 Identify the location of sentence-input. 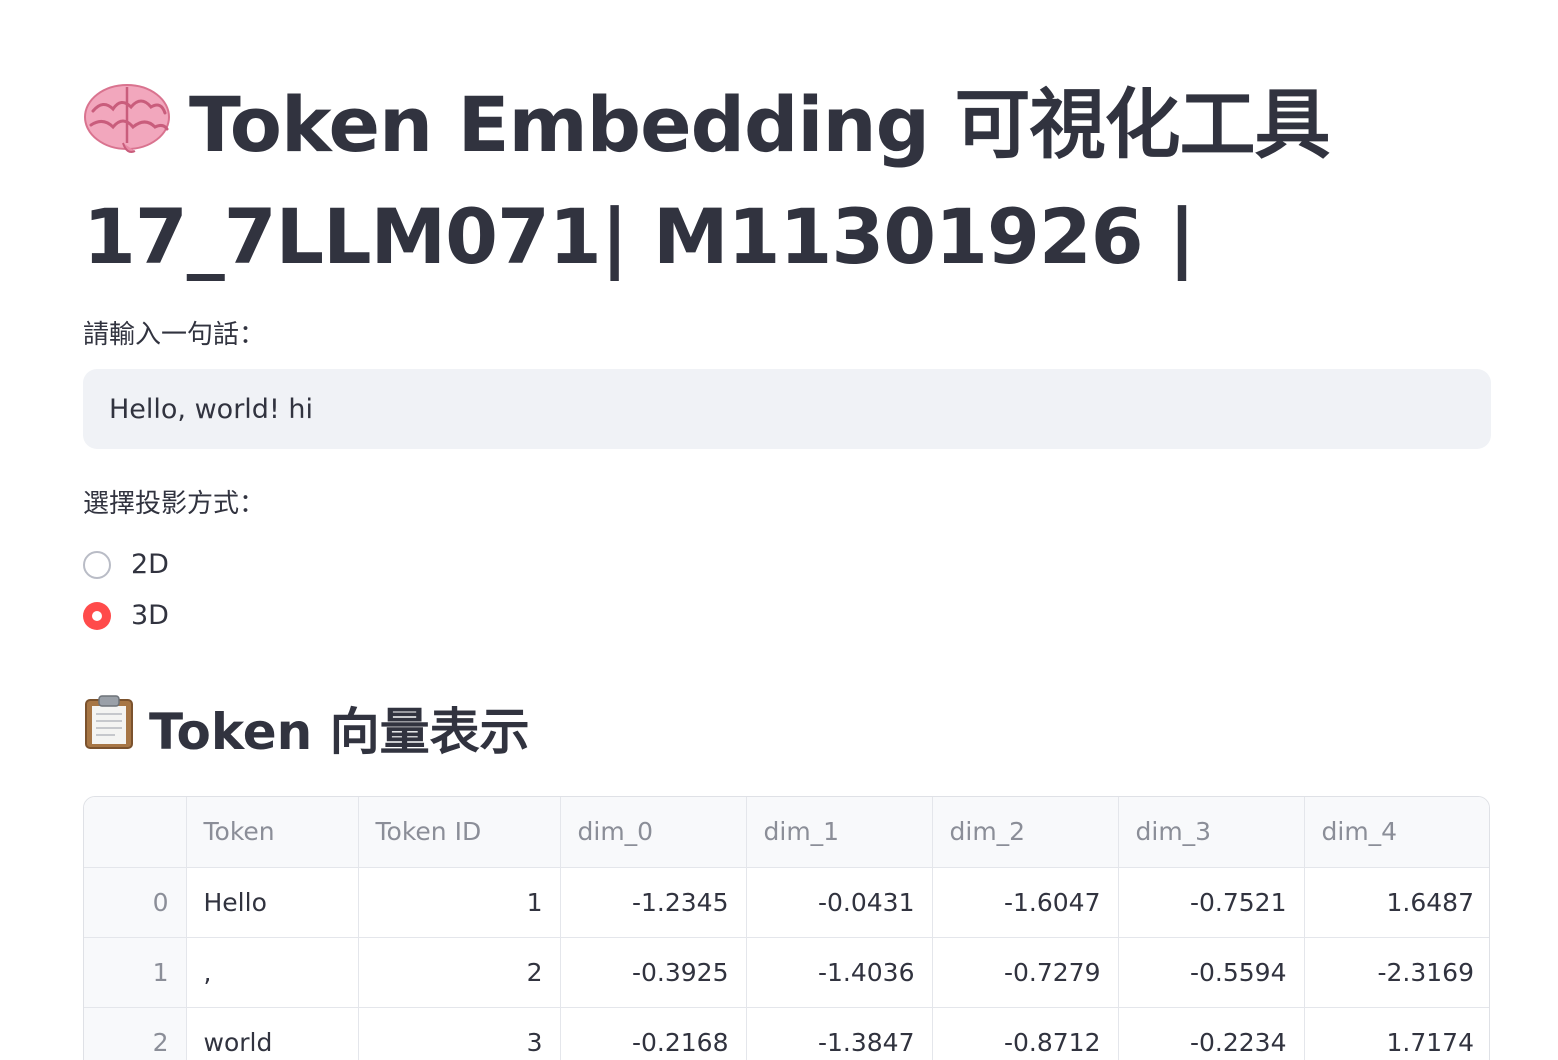
(787, 409).